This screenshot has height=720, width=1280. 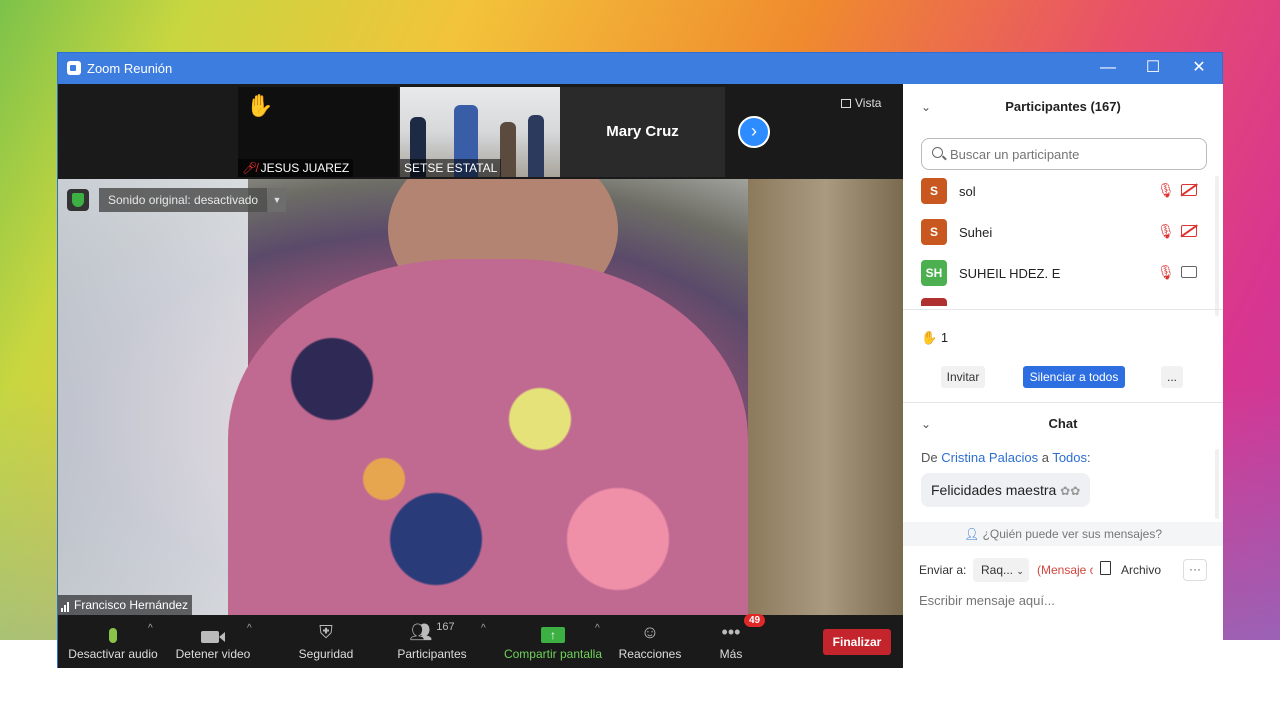 I want to click on participants-count: 167, so click(x=445, y=627).